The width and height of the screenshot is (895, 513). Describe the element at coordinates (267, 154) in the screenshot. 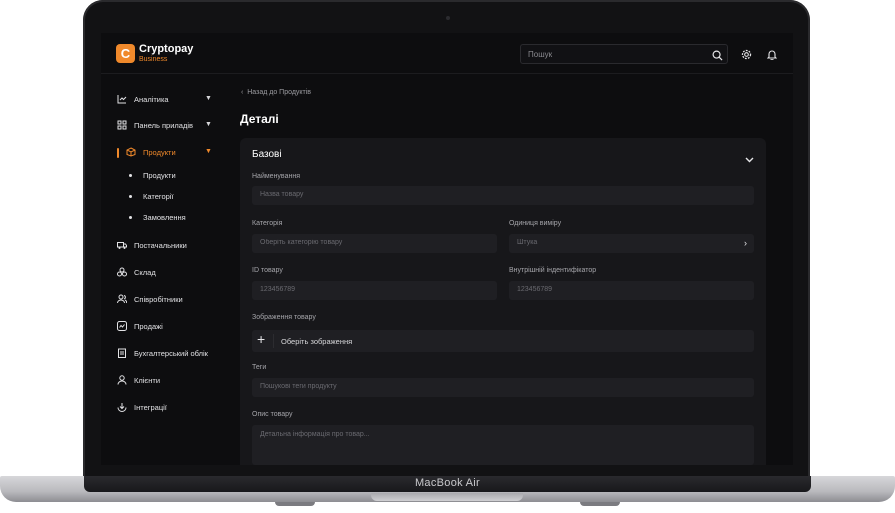

I see `section-title: Базові` at that location.